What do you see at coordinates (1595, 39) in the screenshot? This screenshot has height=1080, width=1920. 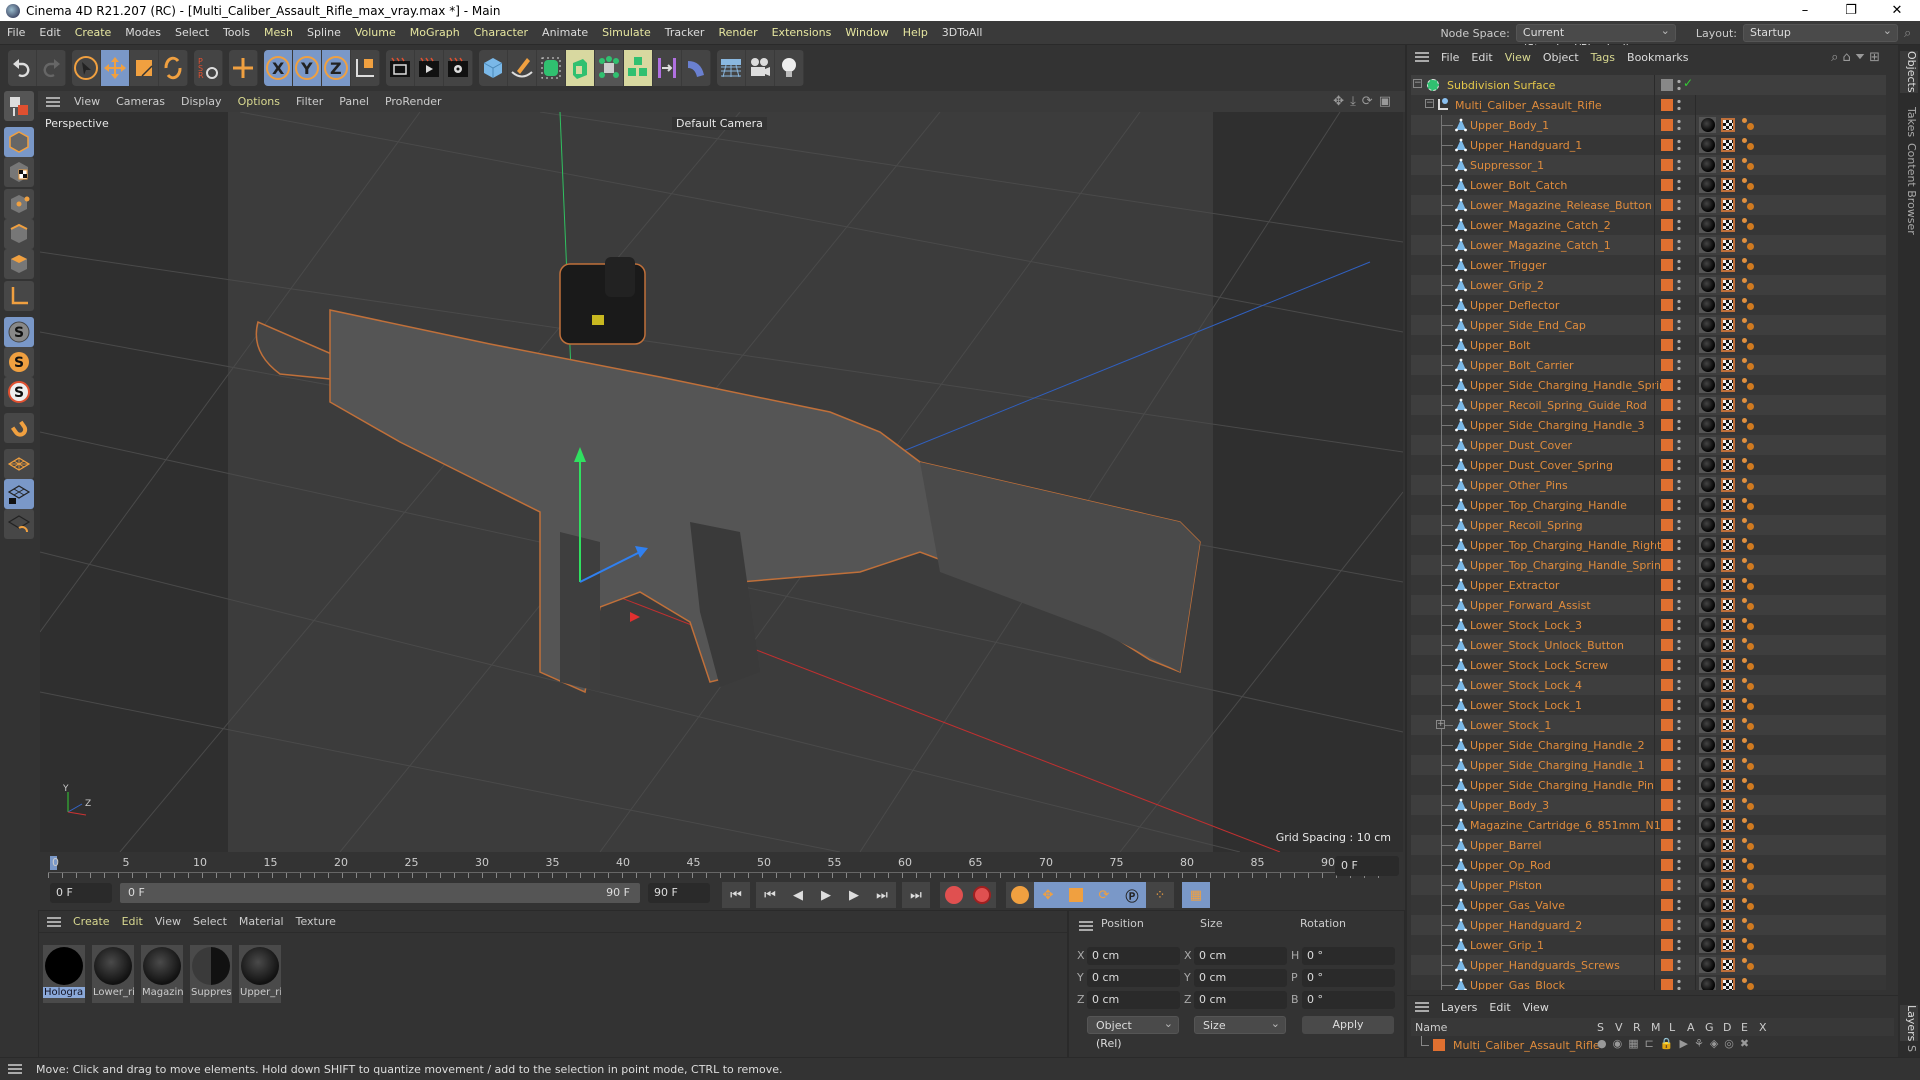 I see `node-space-dropdown: Current (Standard/Physical)` at bounding box center [1595, 39].